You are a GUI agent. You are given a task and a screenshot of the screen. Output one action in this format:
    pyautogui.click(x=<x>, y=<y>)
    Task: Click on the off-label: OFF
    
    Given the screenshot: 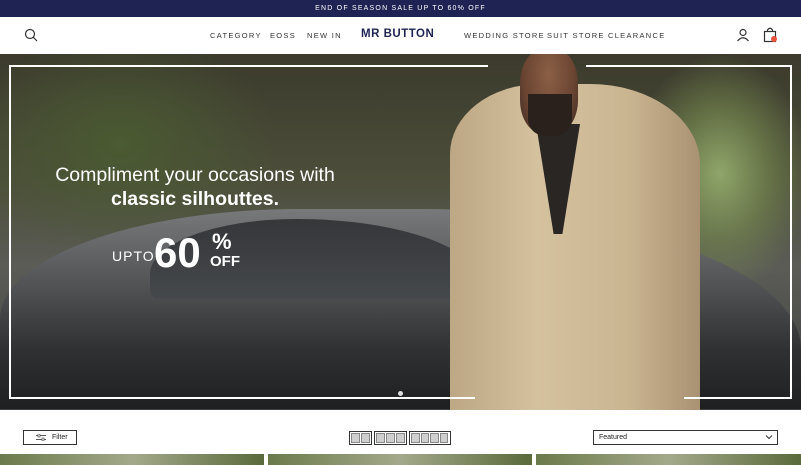 What is the action you would take?
    pyautogui.click(x=225, y=261)
    